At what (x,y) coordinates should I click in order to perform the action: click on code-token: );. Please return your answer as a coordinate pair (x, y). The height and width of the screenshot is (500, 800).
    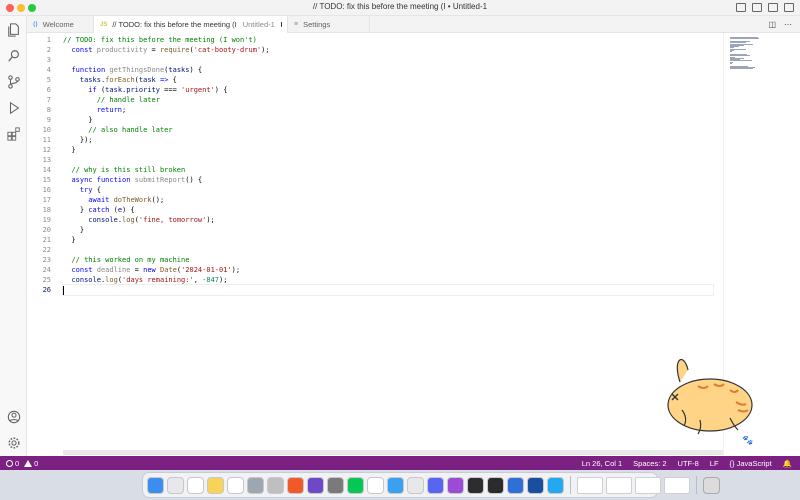
    Looking at the image, I should click on (236, 270).